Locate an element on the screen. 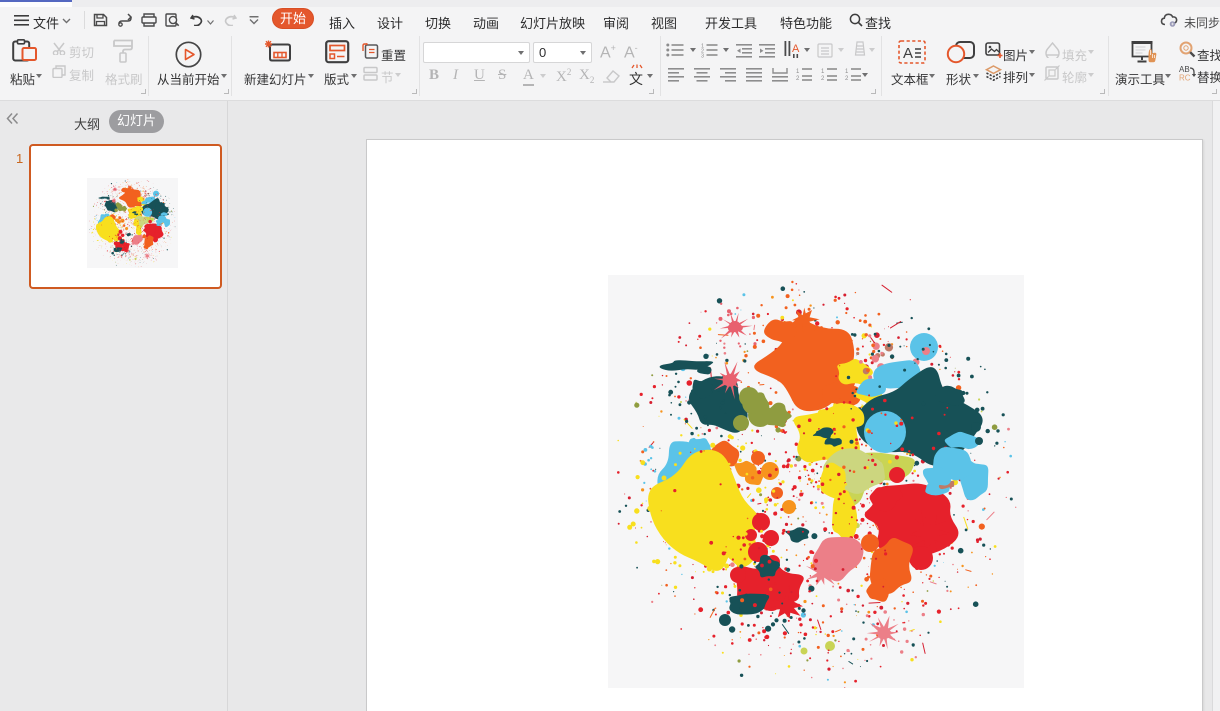  svg-text: 3 is located at coordinates (702, 56).